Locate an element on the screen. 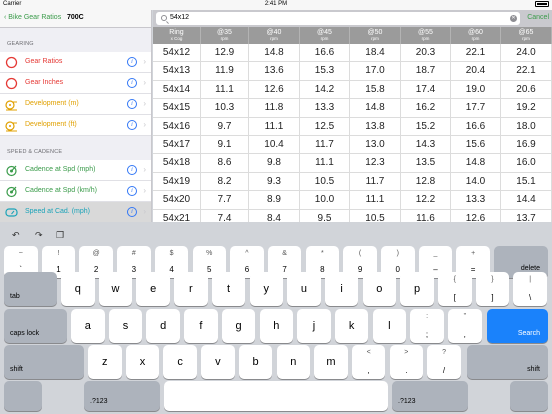  redo-icon: ↷ is located at coordinates (39, 235).